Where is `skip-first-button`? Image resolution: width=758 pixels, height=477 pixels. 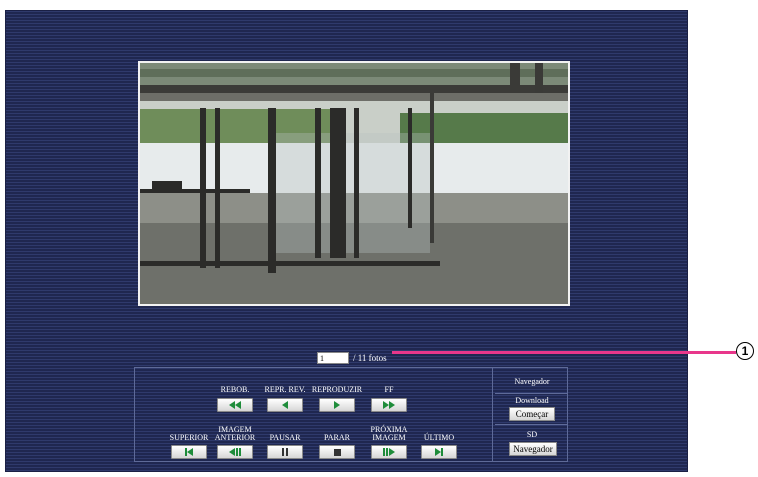
skip-first-button is located at coordinates (189, 452).